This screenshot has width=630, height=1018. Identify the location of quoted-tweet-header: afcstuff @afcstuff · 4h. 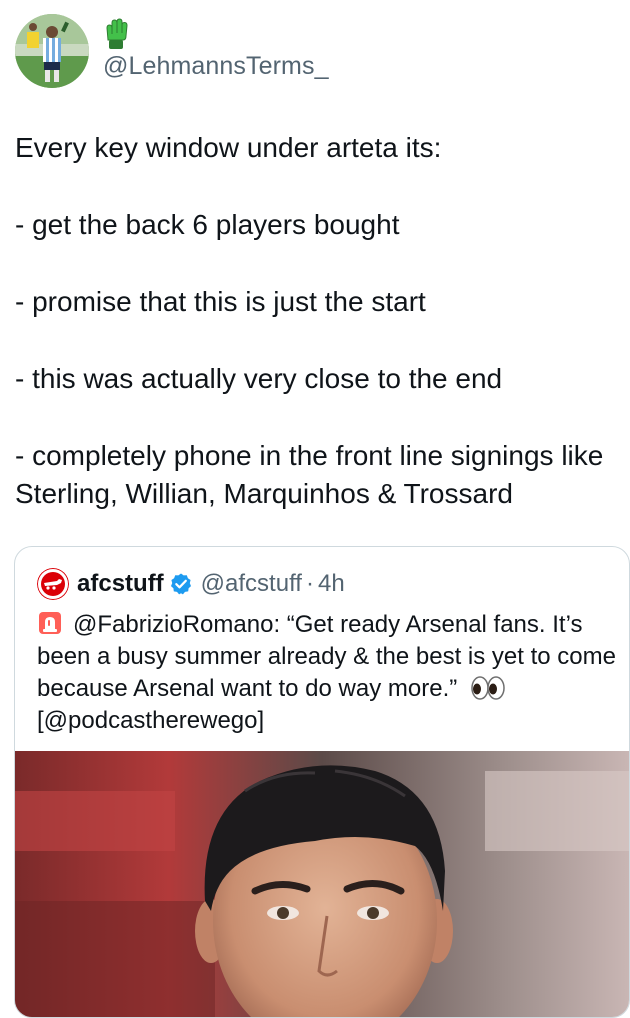
(191, 584).